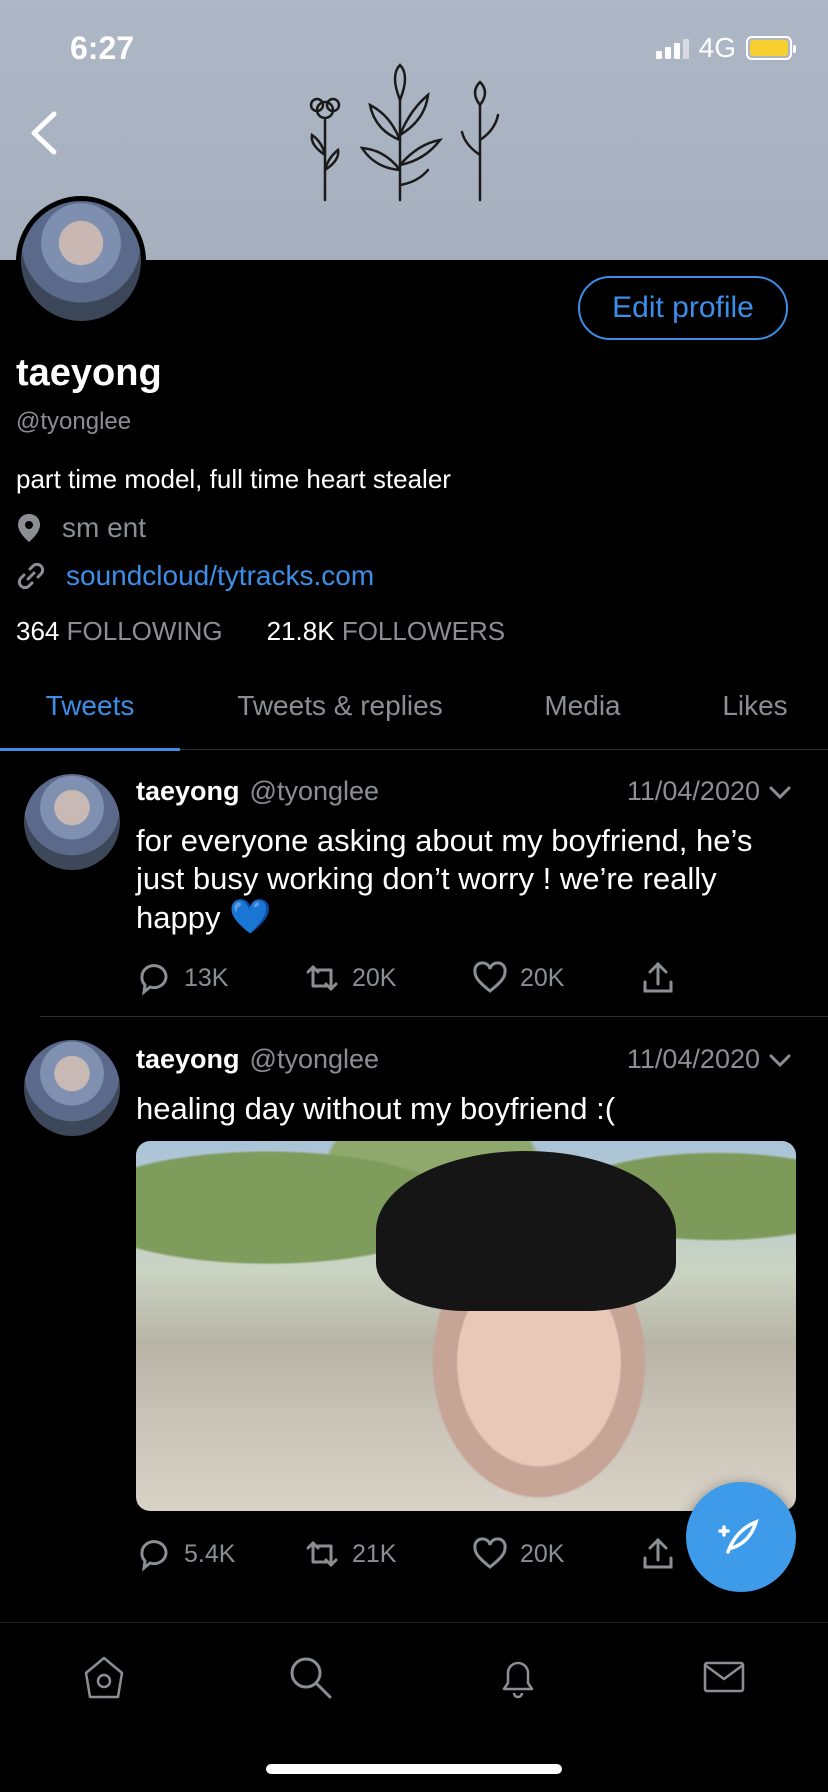 The image size is (828, 1792). What do you see at coordinates (518, 1677) in the screenshot?
I see `notifications-icon` at bounding box center [518, 1677].